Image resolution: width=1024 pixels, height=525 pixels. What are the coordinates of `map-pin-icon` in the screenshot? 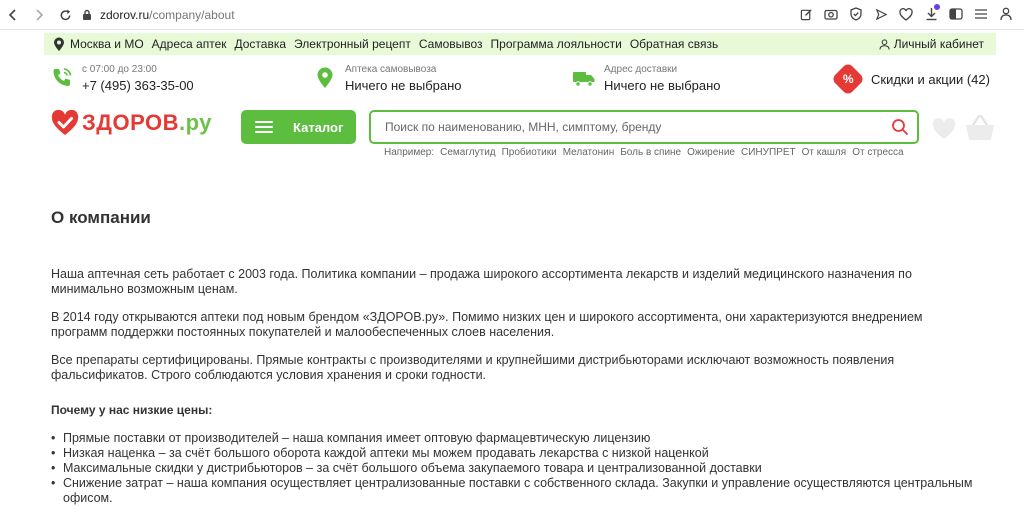 It's located at (325, 77).